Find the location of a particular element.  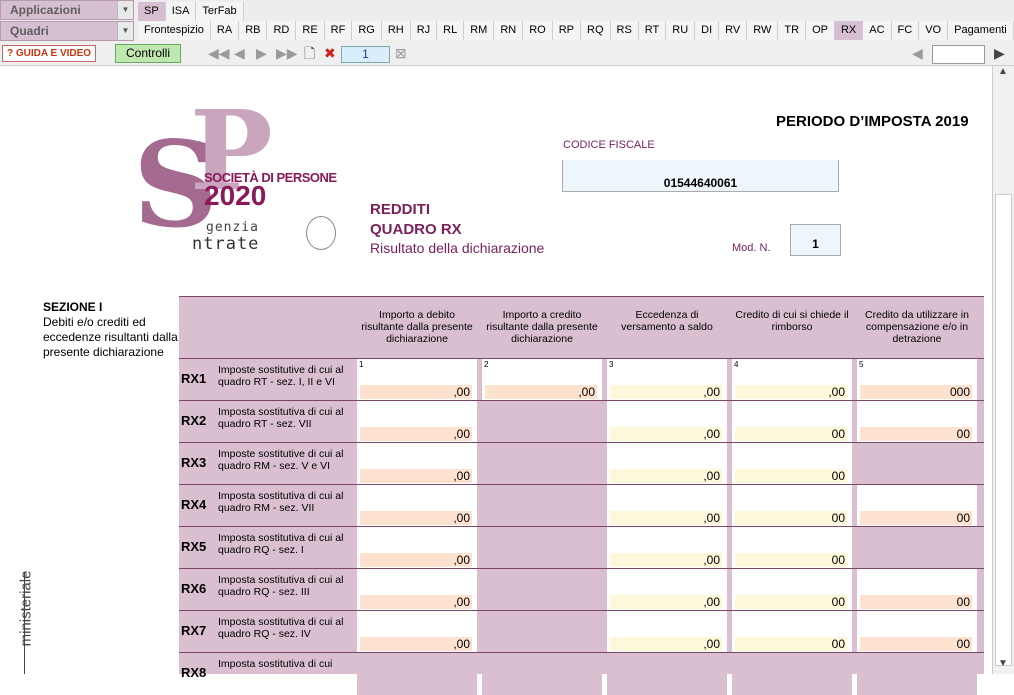

tab-frontespizio: Frontespizio is located at coordinates (174, 30).